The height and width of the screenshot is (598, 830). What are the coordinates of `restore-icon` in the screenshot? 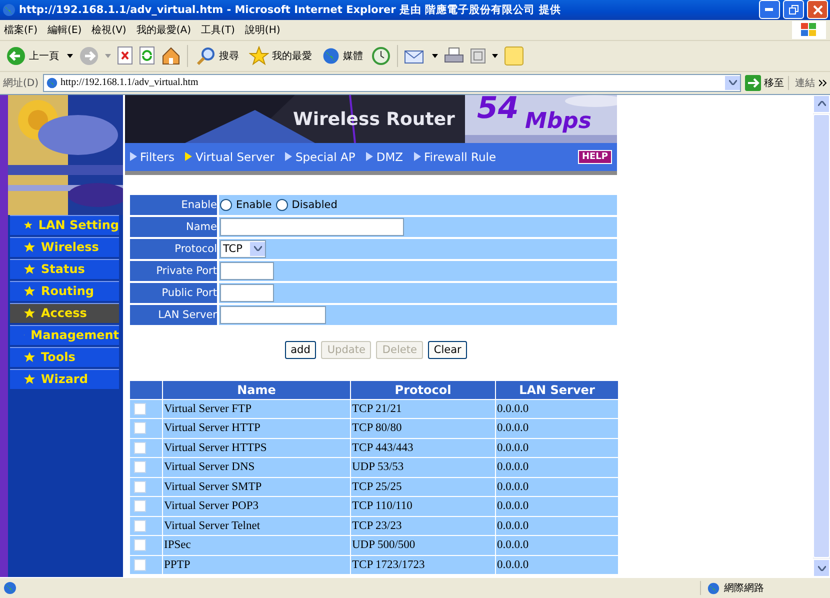 It's located at (793, 9).